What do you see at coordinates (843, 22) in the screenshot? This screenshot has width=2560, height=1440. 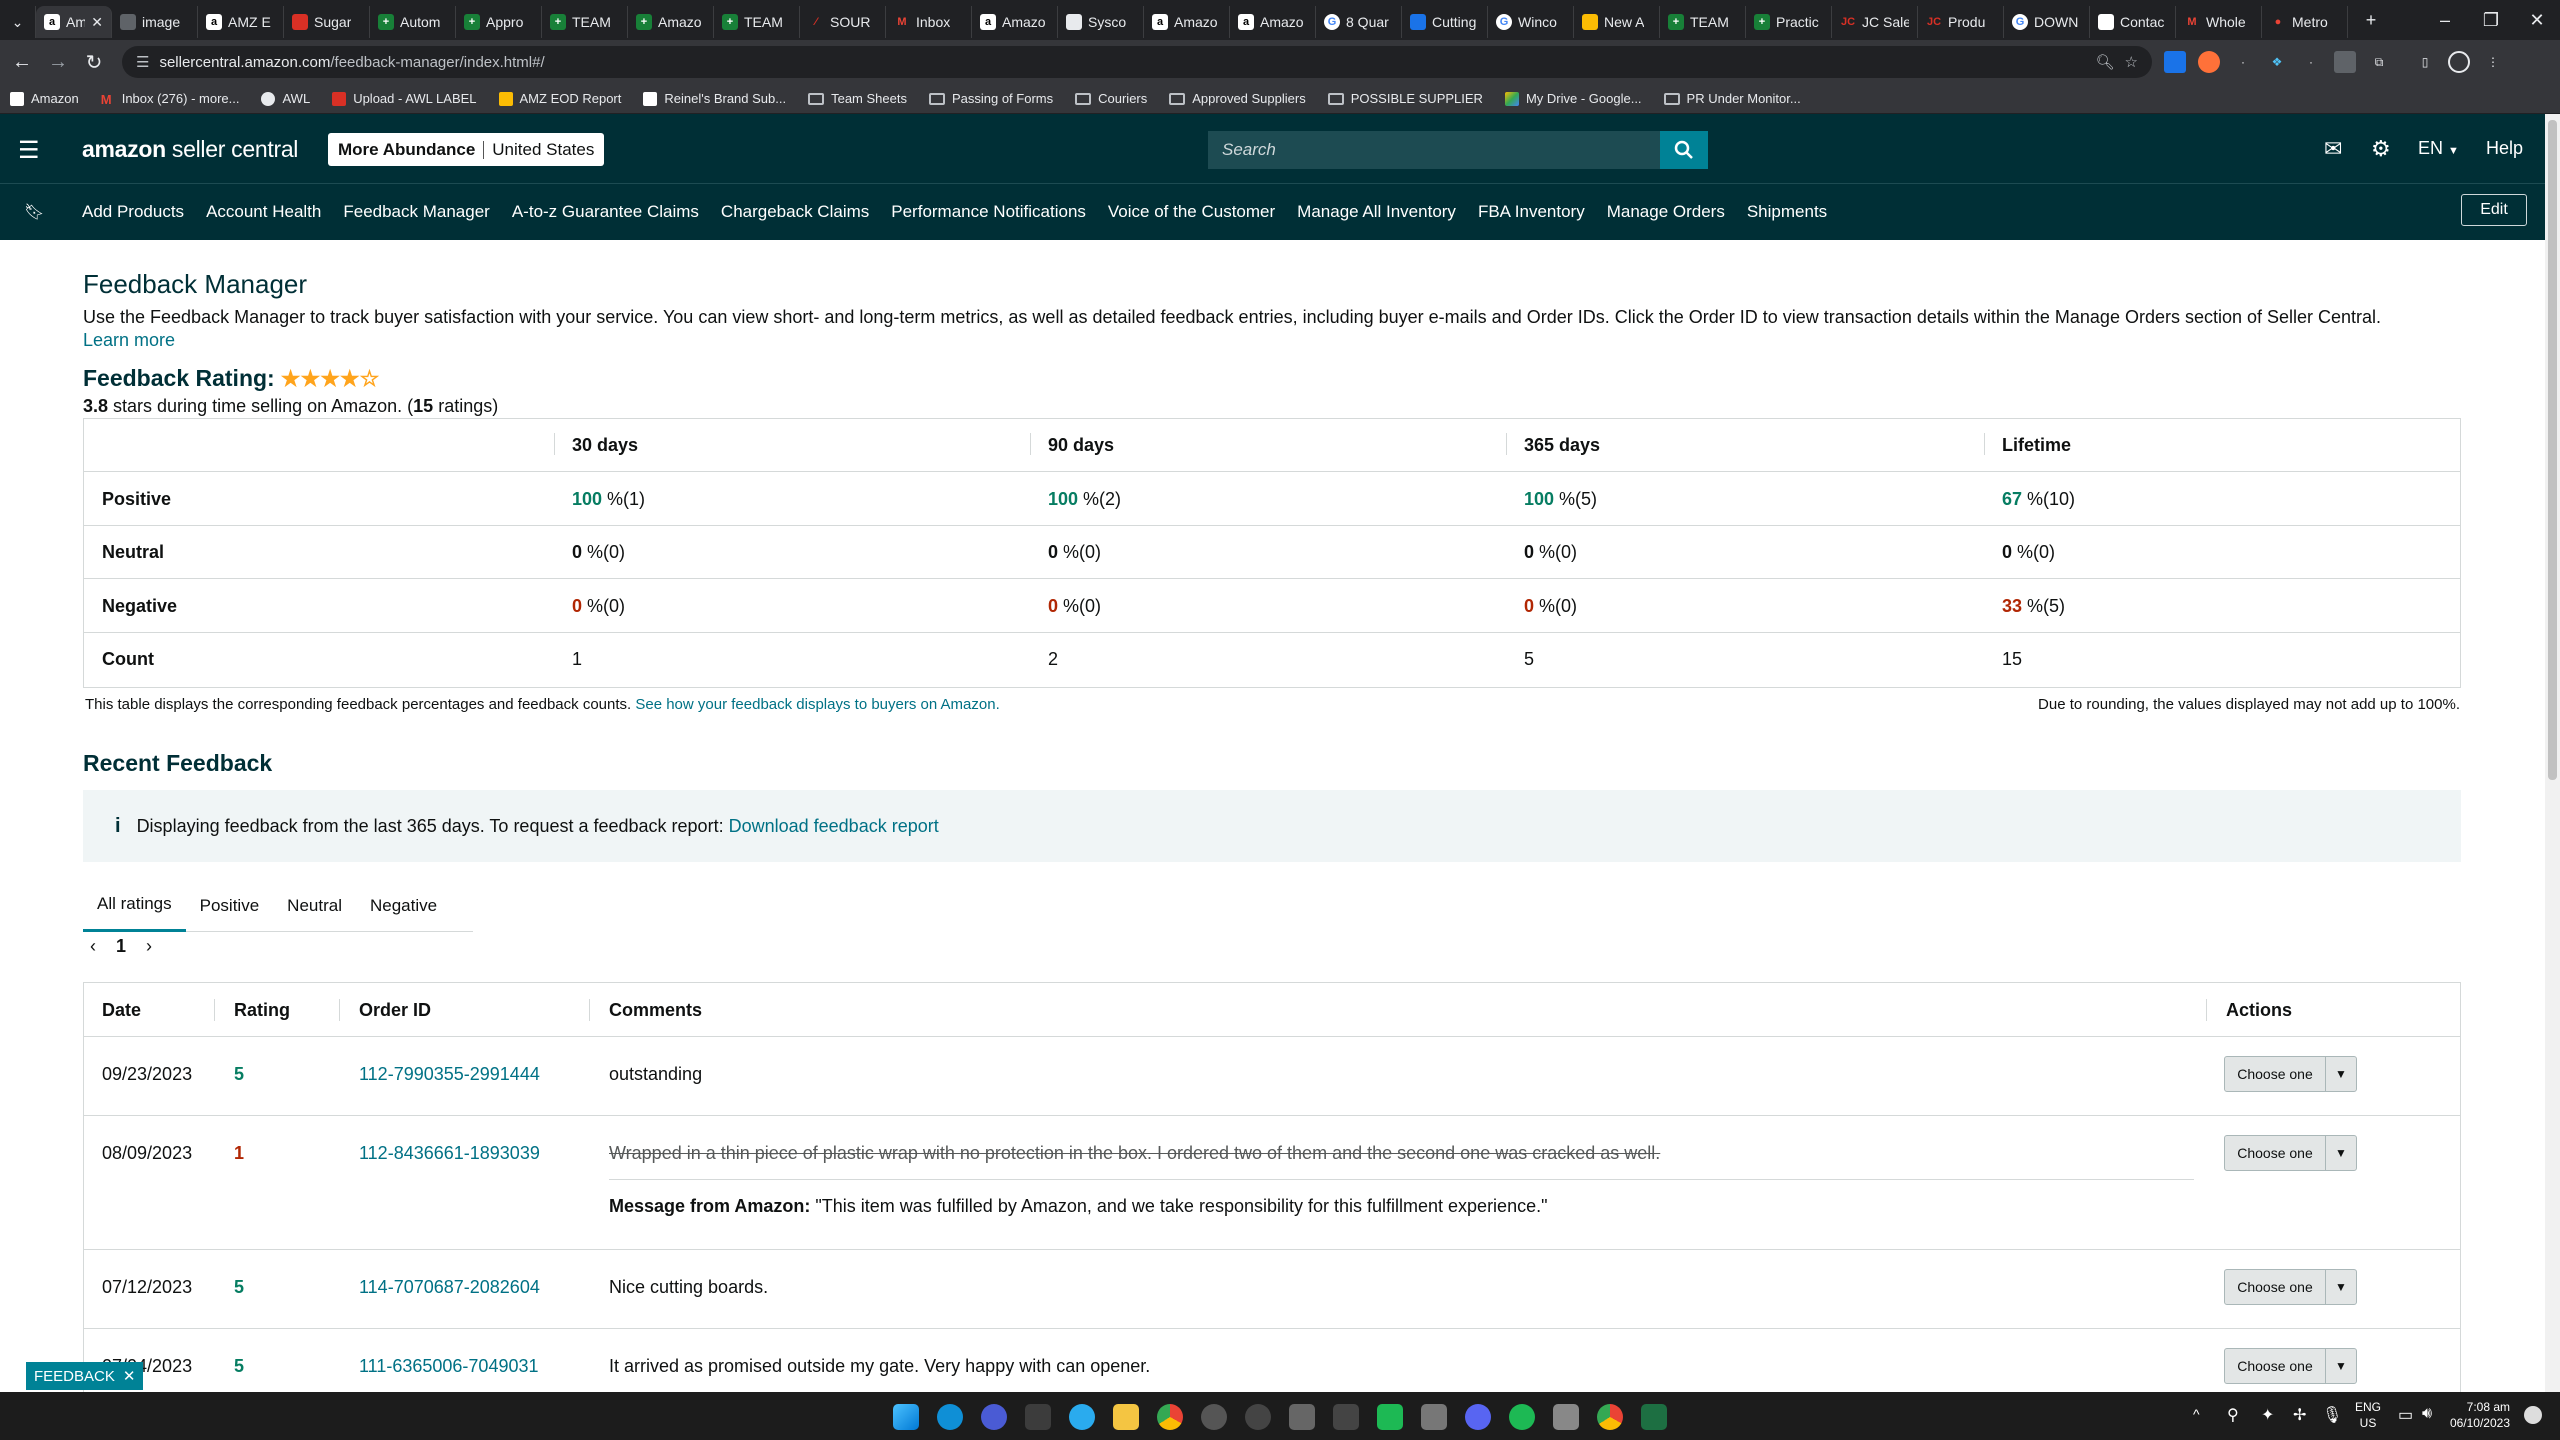 I see `browser-tab: ⁄ SOUR` at bounding box center [843, 22].